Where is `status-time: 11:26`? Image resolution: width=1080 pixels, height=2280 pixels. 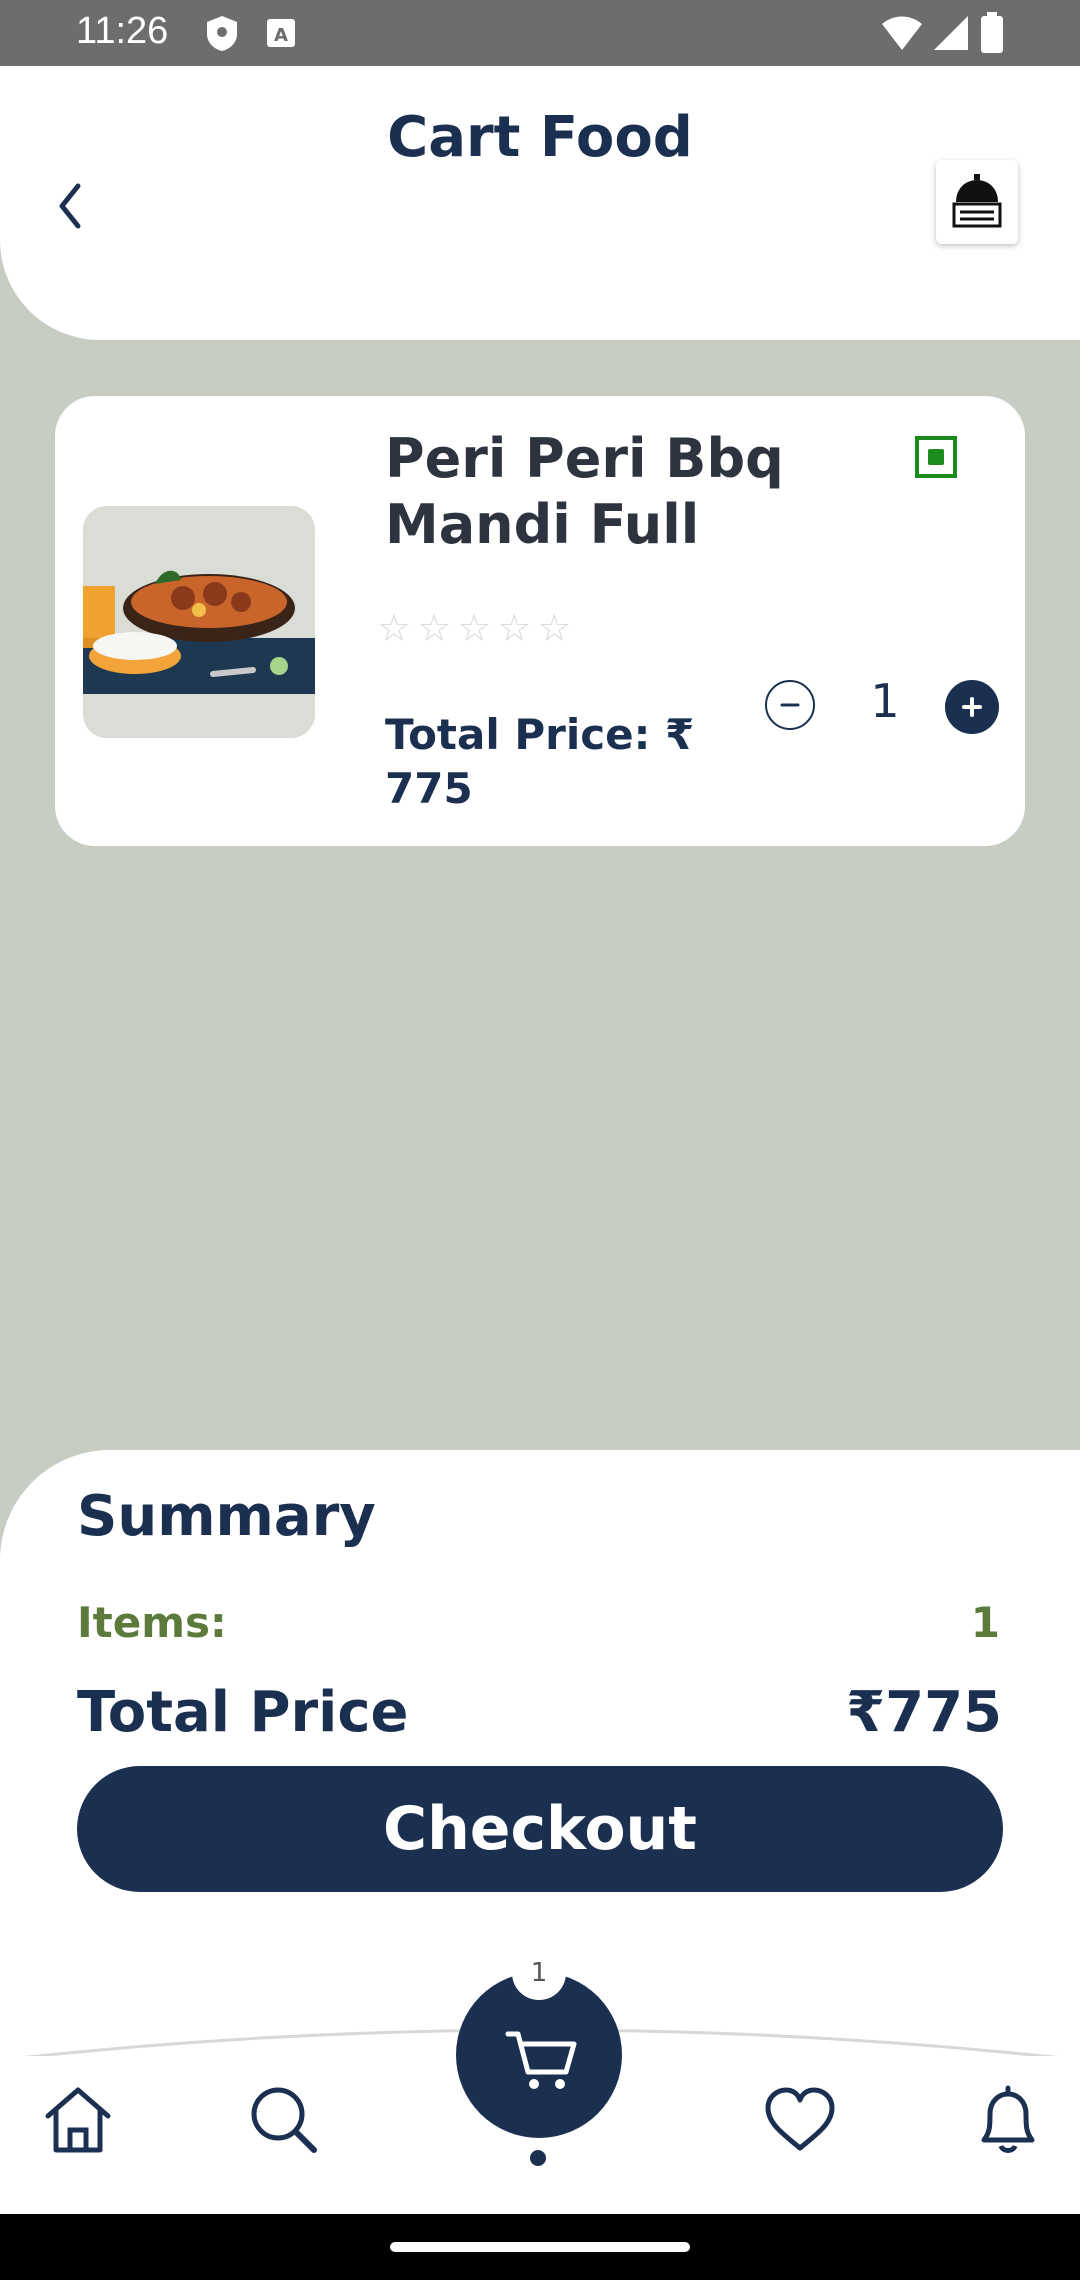
status-time: 11:26 is located at coordinates (122, 31).